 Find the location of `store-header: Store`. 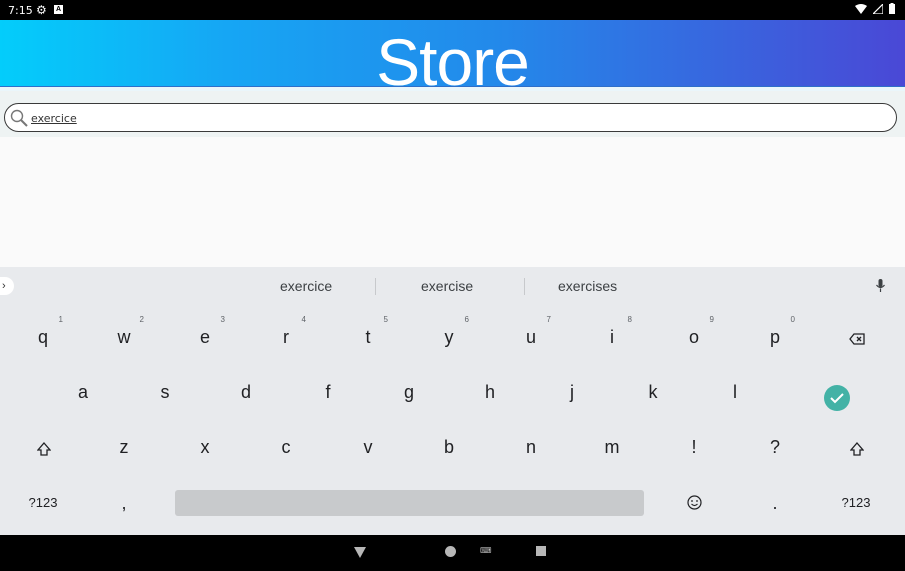

store-header: Store is located at coordinates (452, 53).